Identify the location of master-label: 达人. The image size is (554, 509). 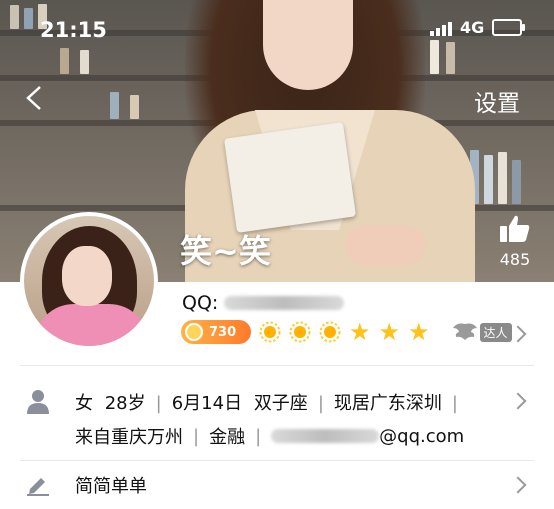
(495, 332).